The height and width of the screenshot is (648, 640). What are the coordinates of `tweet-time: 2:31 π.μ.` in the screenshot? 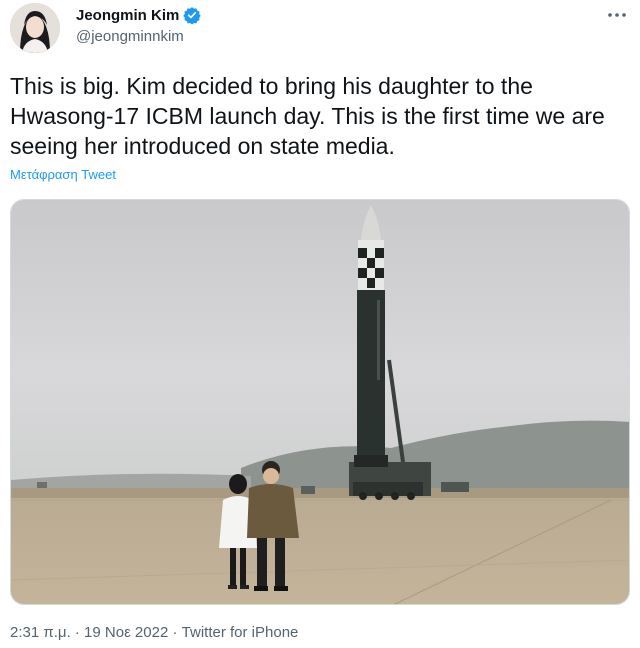 It's located at (40, 632).